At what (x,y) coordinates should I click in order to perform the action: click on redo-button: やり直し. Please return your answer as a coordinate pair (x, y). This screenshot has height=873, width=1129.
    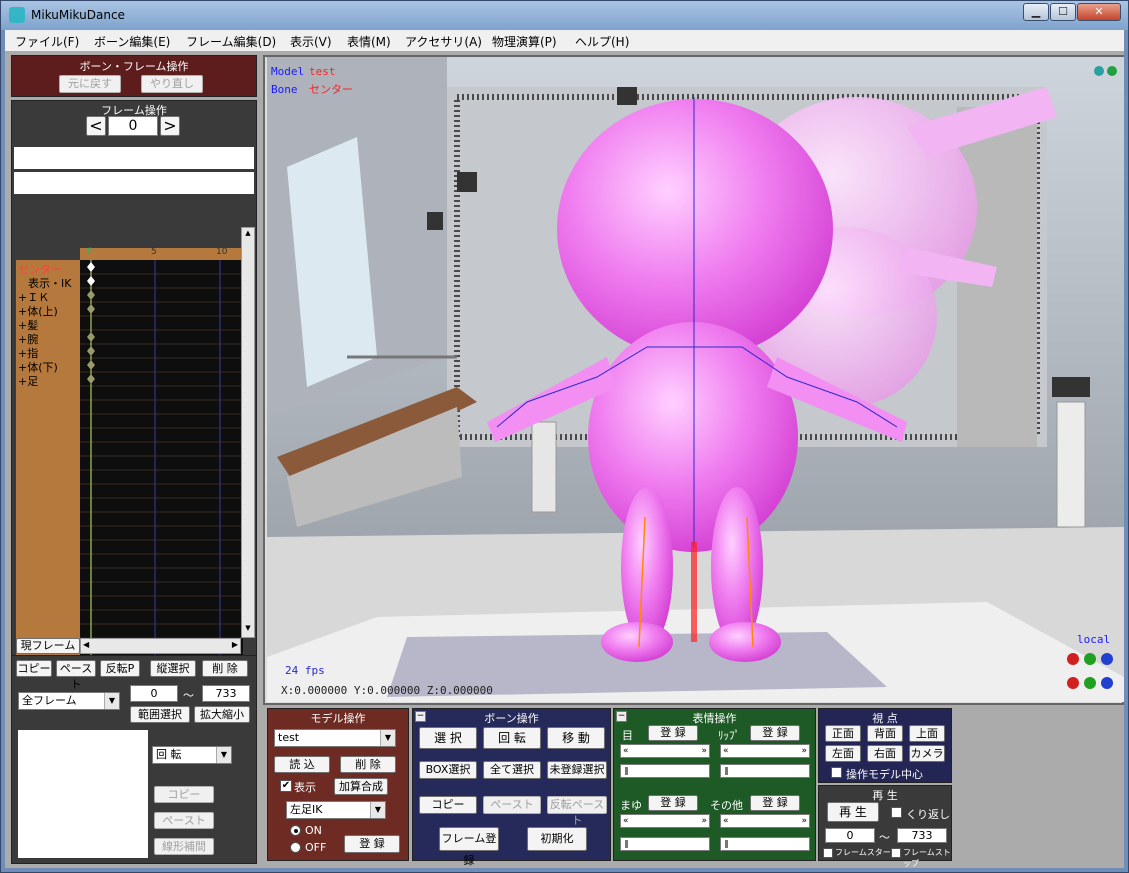
    Looking at the image, I should click on (172, 84).